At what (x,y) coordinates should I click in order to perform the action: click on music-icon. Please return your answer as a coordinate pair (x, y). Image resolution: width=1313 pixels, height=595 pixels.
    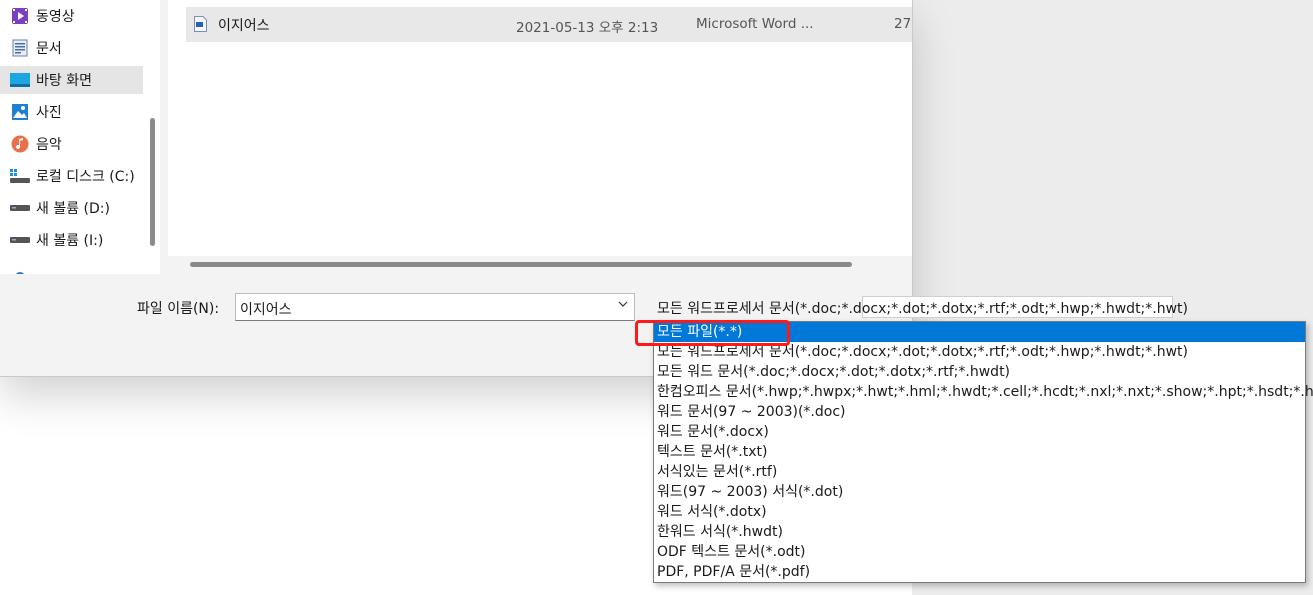
    Looking at the image, I should click on (20, 144).